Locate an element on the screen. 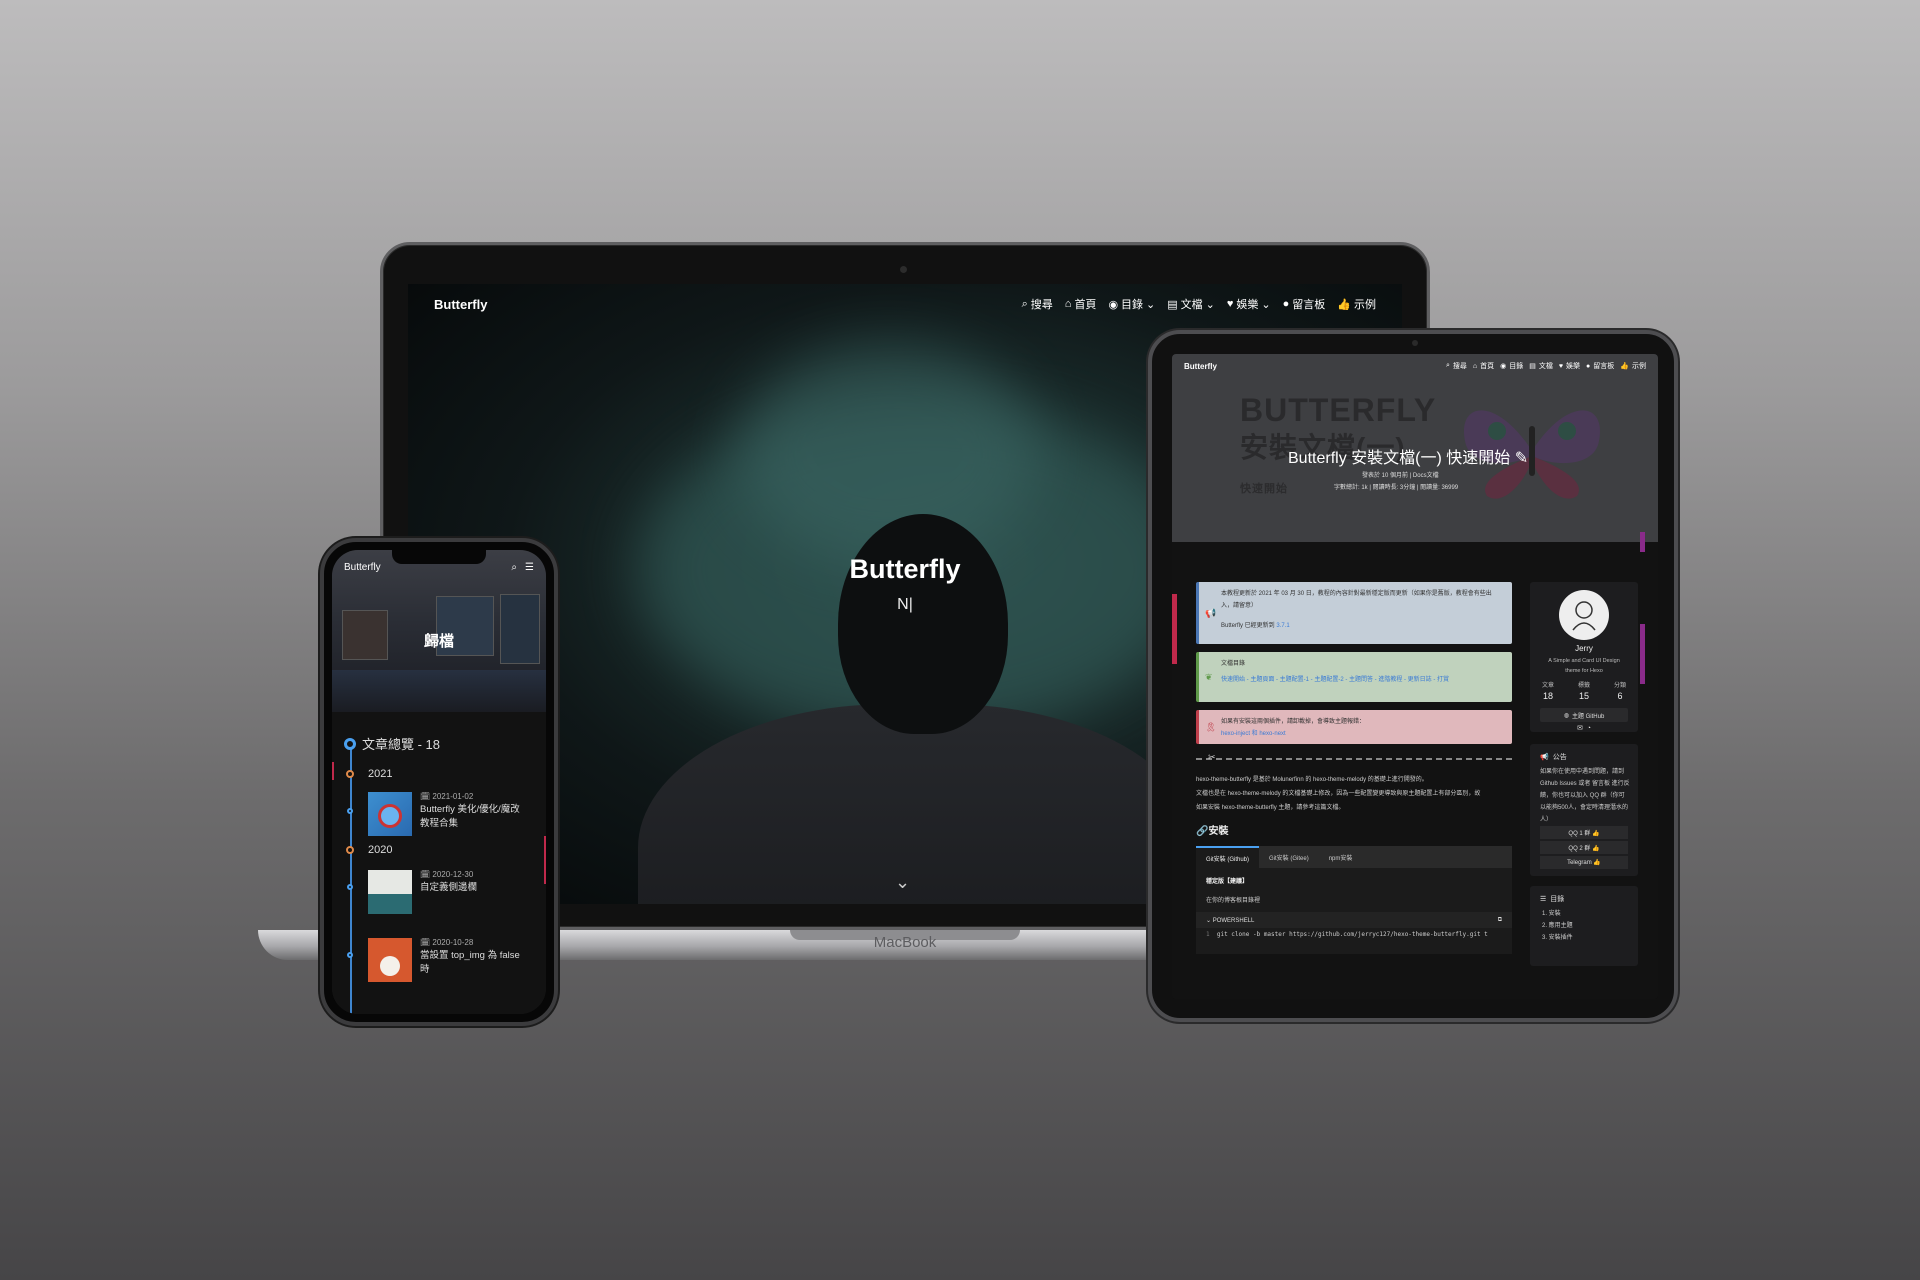 The image size is (1920, 1280). rss-icon: ◔ is located at coordinates (1589, 728).